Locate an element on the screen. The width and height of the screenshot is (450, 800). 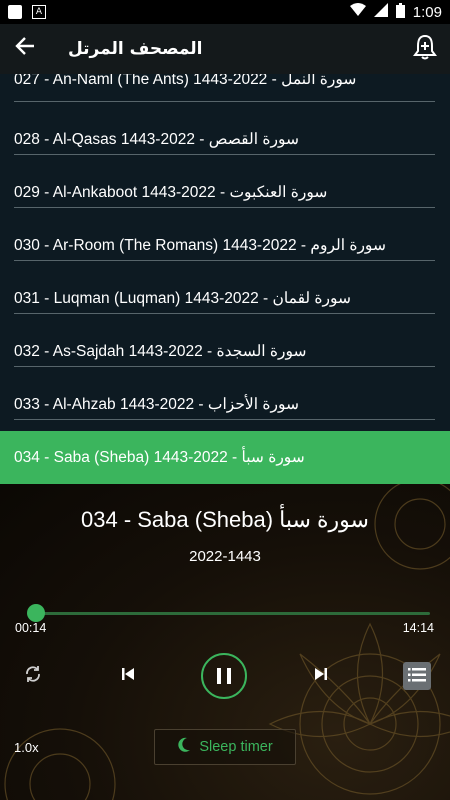
signal-icon is located at coordinates (380, 12).